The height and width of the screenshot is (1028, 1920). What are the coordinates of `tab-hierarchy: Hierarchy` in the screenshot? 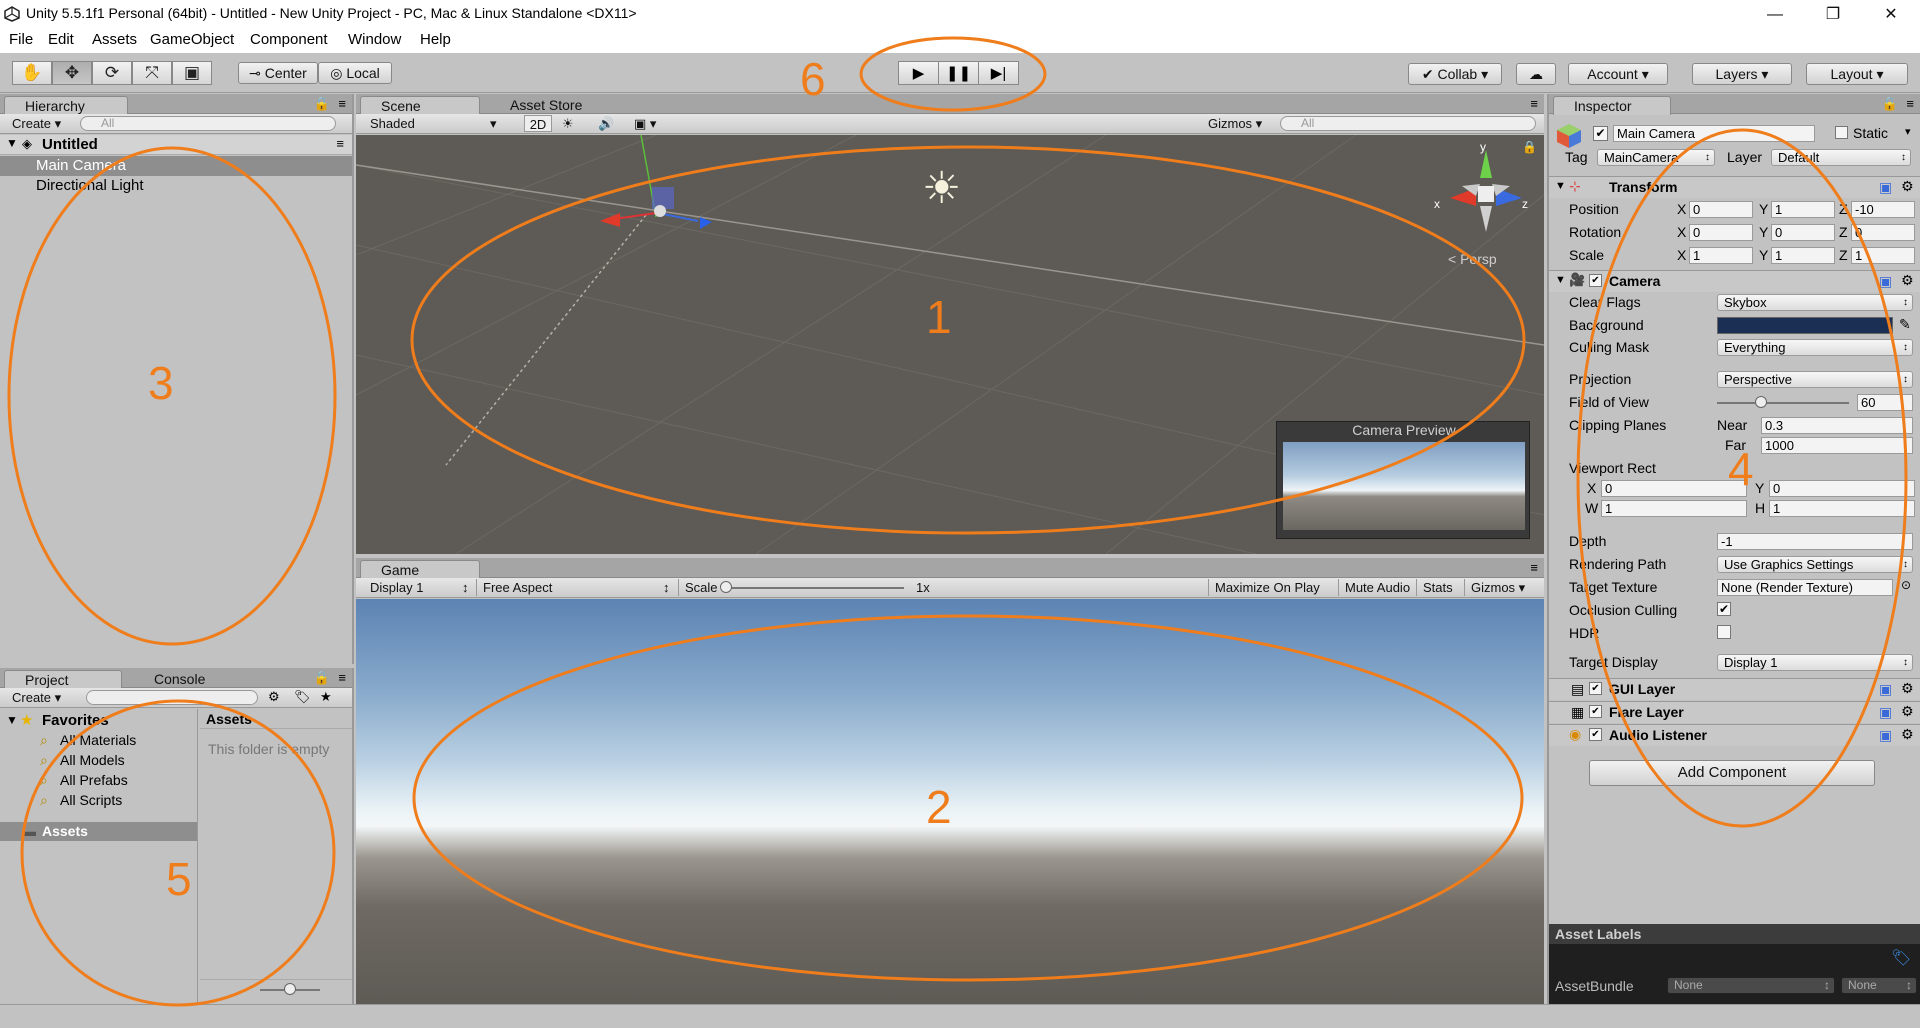 It's located at (66, 105).